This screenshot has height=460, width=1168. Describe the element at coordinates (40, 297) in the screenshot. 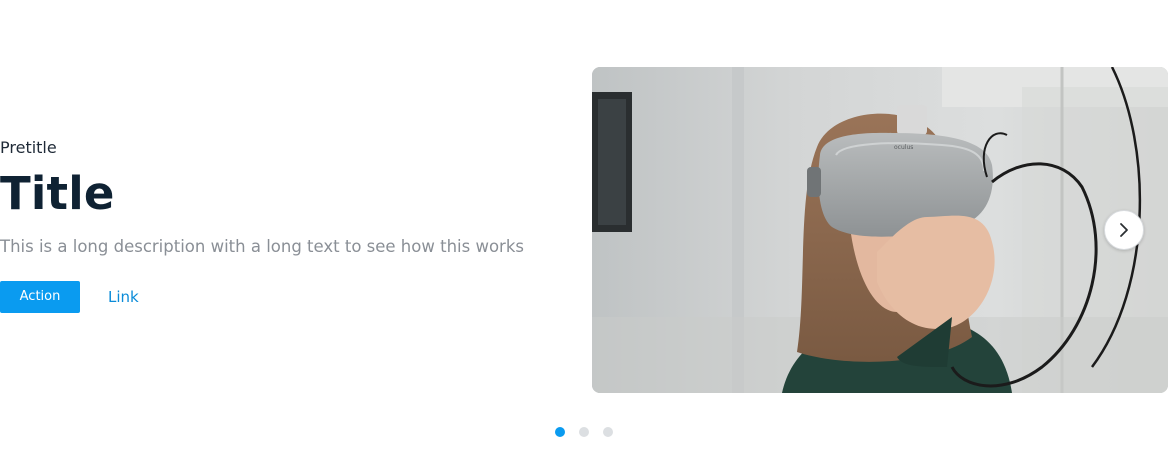

I see `action-button: Action` at that location.